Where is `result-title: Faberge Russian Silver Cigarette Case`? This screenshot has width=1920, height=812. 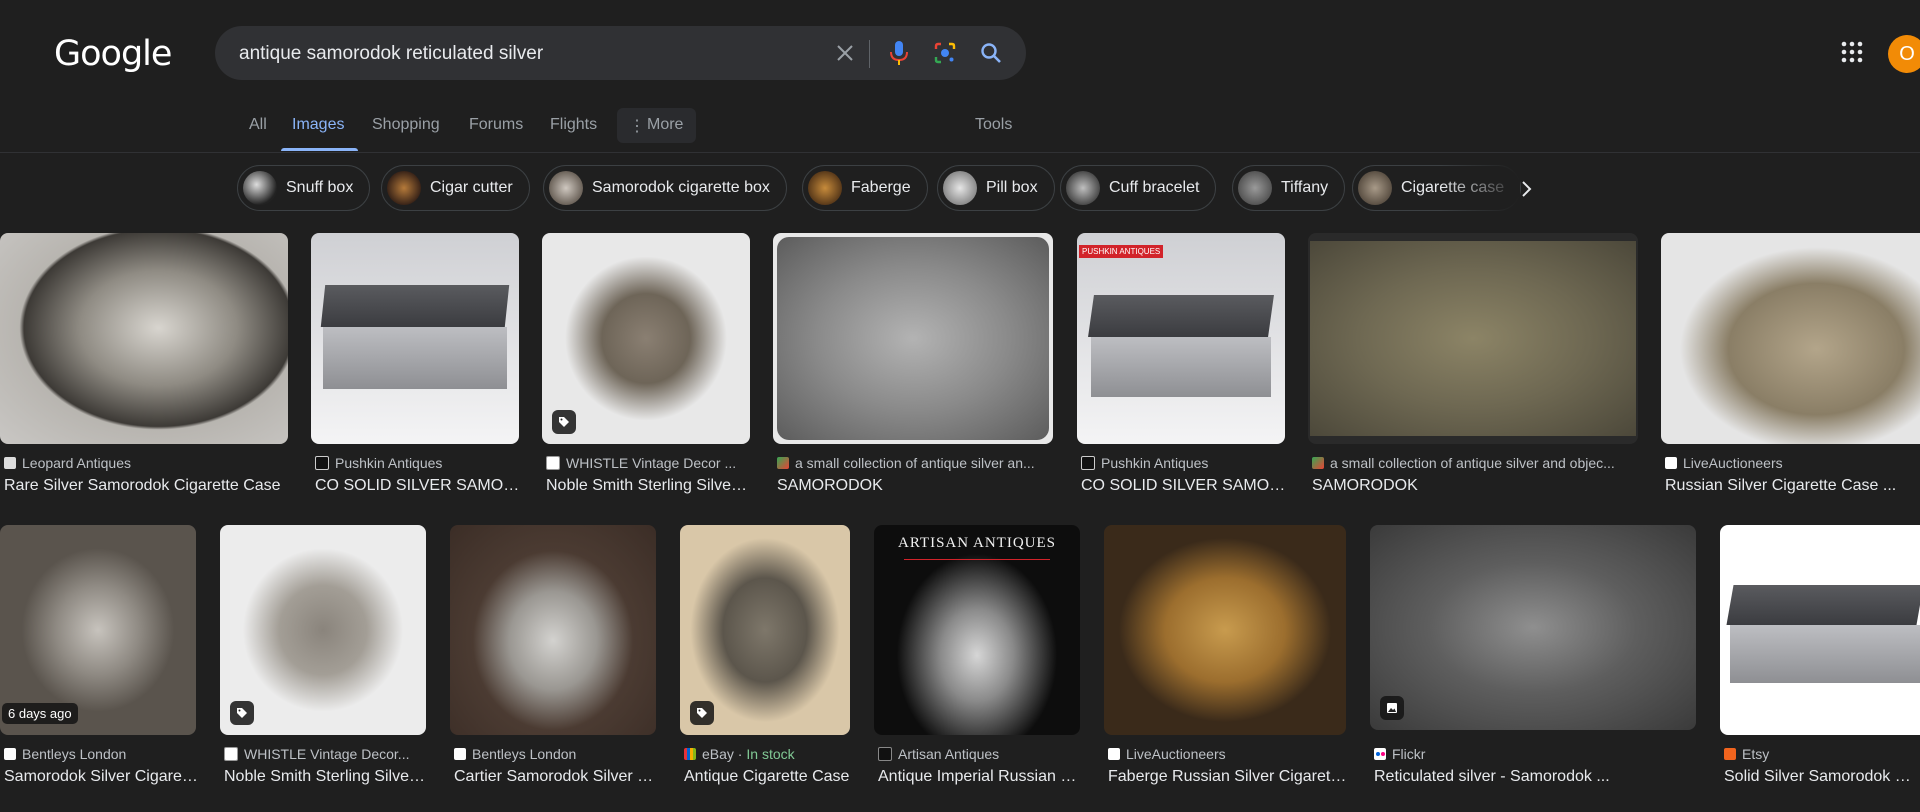 result-title: Faberge Russian Silver Cigarette Case is located at coordinates (1228, 777).